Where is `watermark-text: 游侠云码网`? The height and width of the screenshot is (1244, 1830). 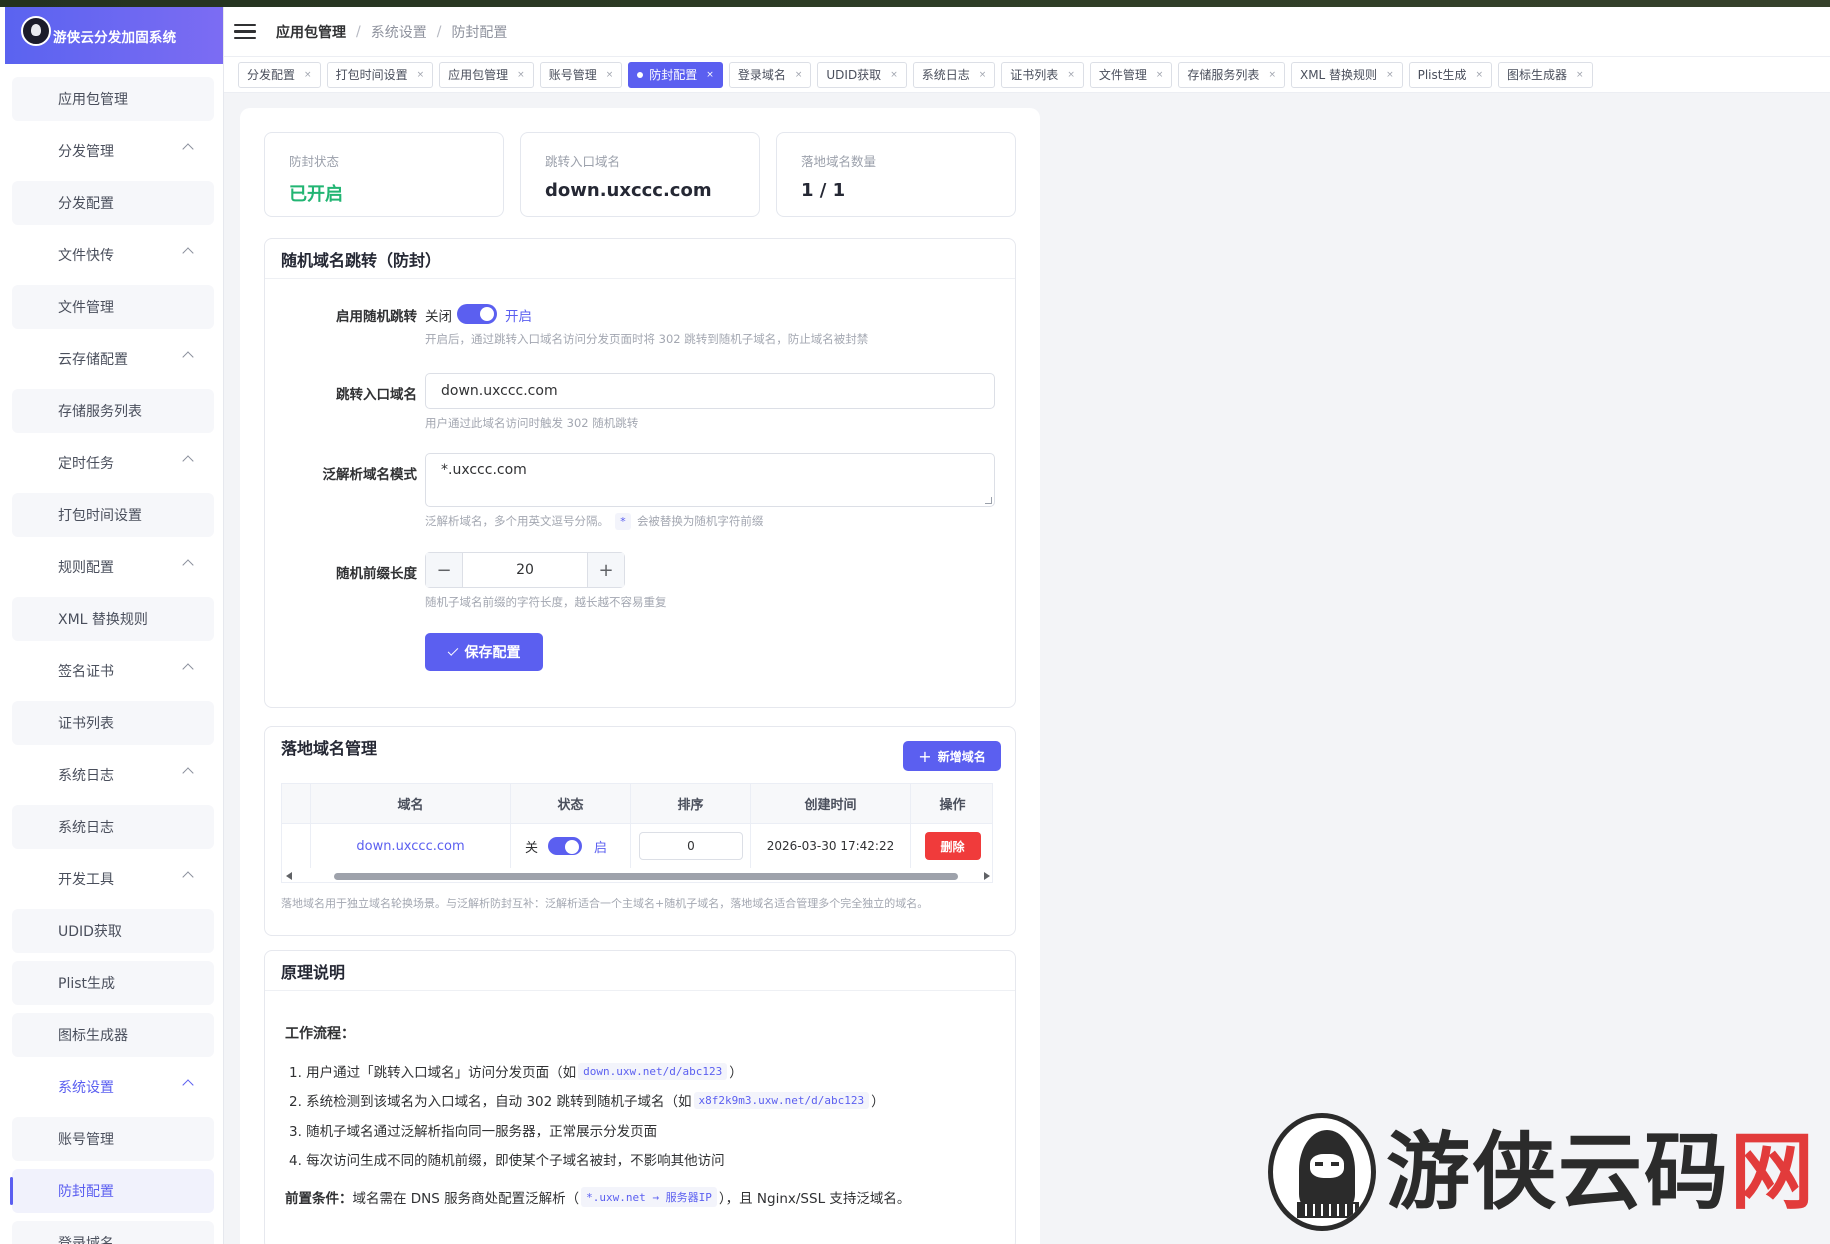
watermark-text: 游侠云码网 is located at coordinates (1601, 1172).